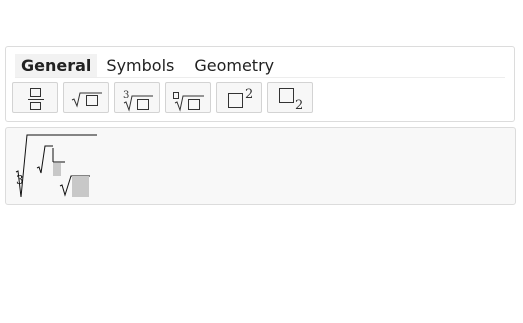 Image resolution: width=523 pixels, height=323 pixels. I want to click on subscript-button: 2, so click(290, 97).